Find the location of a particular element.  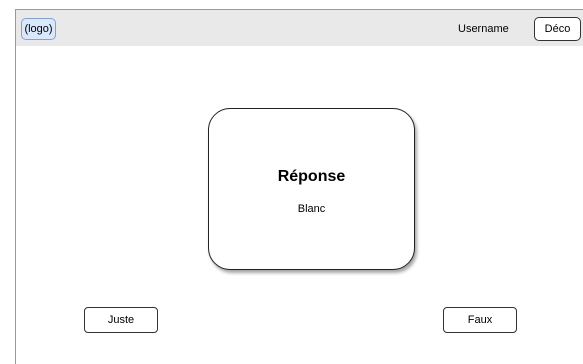

correct-button: Juste is located at coordinates (121, 320).